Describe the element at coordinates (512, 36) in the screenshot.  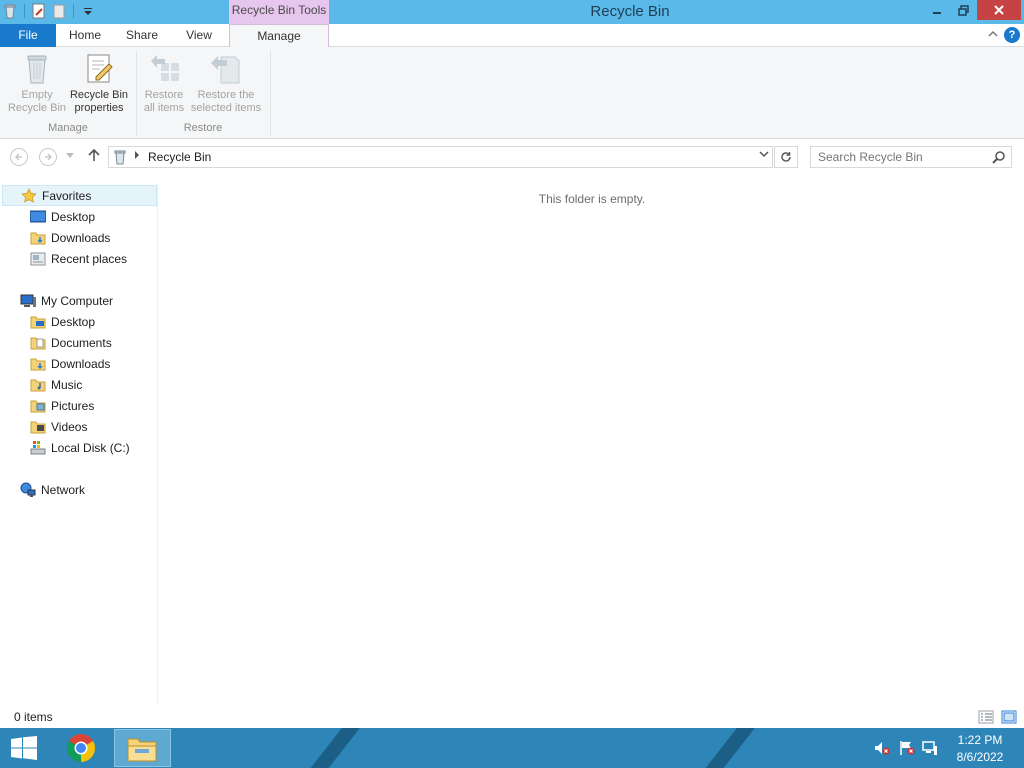
I see `ribbon-tab-strip: File Home Share View Manage ?` at that location.